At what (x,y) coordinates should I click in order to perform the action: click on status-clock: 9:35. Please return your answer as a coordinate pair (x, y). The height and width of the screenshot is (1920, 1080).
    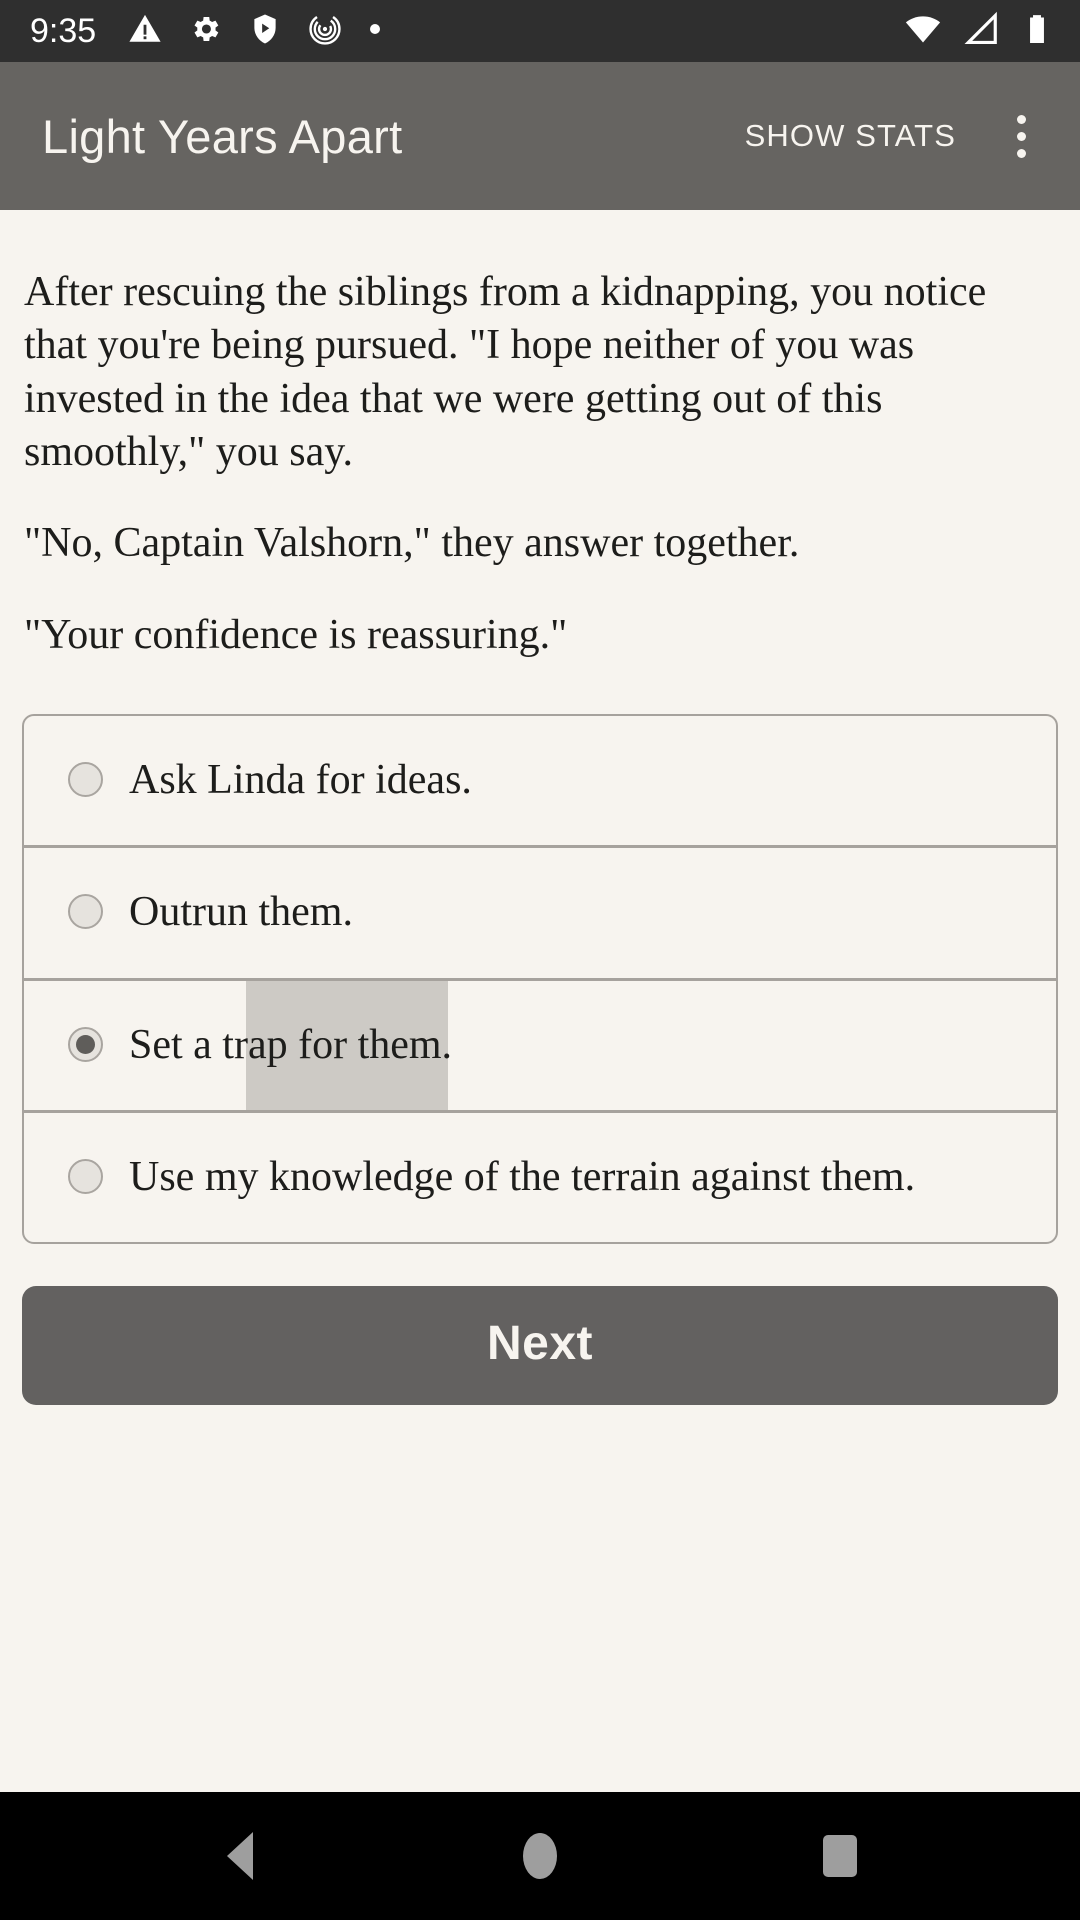
    Looking at the image, I should click on (63, 31).